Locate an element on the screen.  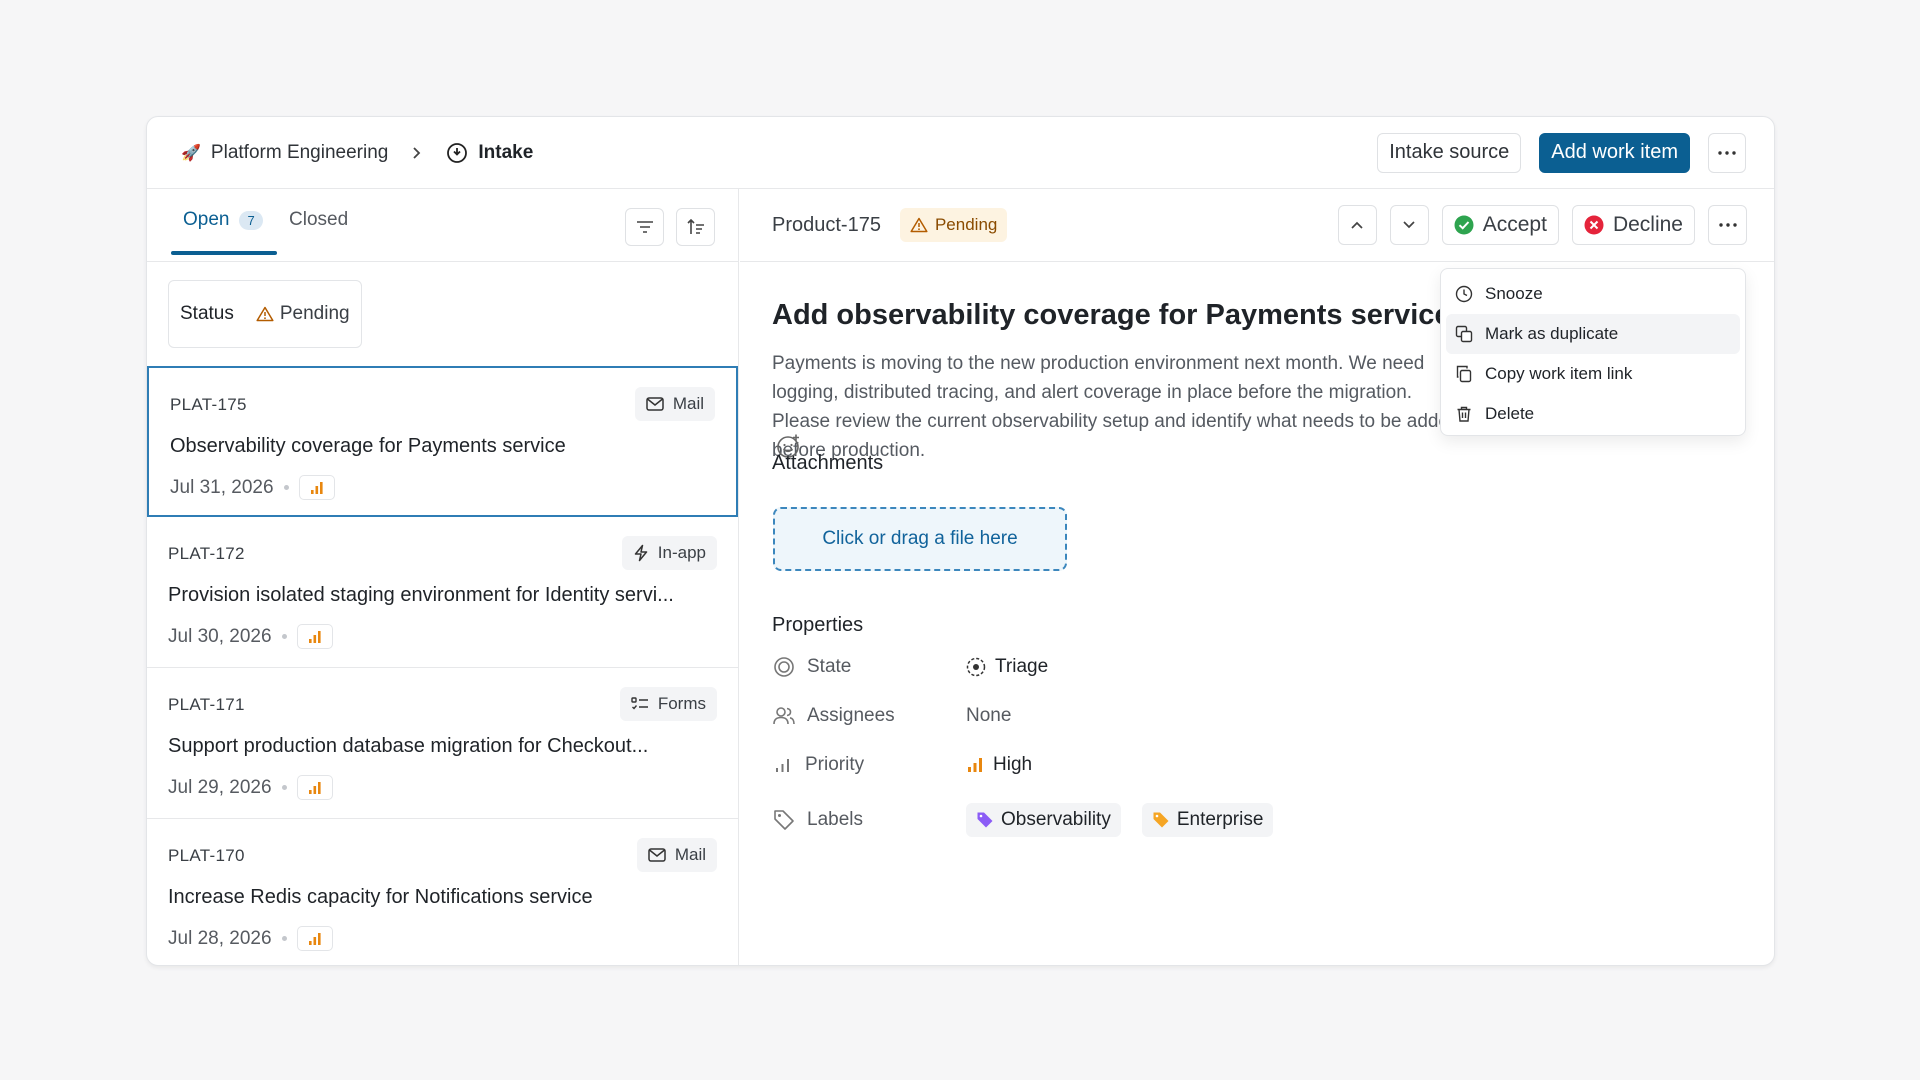
trash-icon is located at coordinates (1464, 414).